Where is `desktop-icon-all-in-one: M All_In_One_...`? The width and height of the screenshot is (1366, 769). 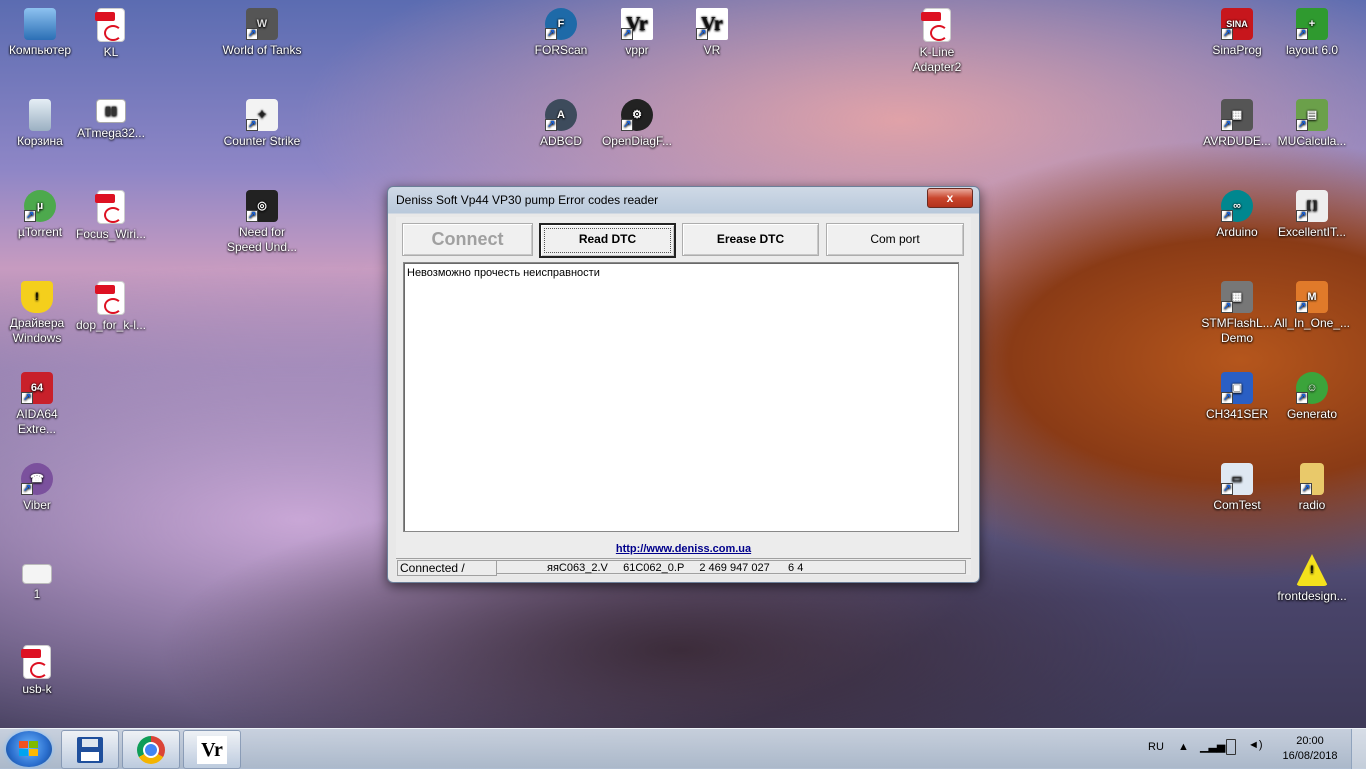
desktop-icon-all-in-one: M All_In_One_... is located at coordinates (1312, 306).